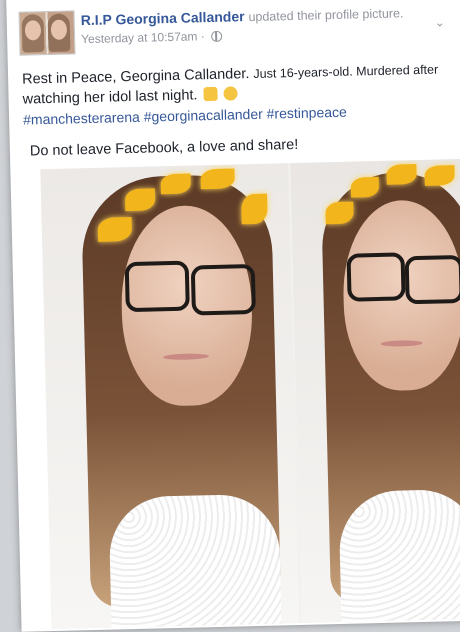 This screenshot has width=460, height=632. Describe the element at coordinates (217, 37) in the screenshot. I see `globe-icon` at that location.